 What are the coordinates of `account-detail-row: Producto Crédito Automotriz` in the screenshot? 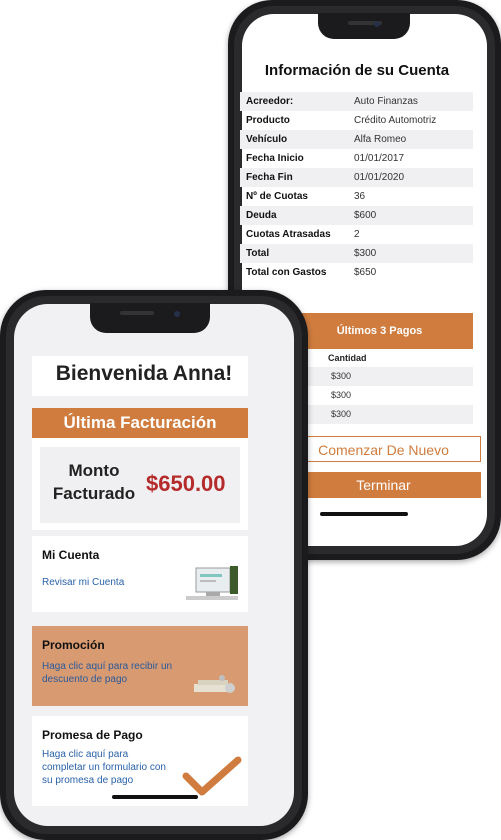 It's located at (356, 120).